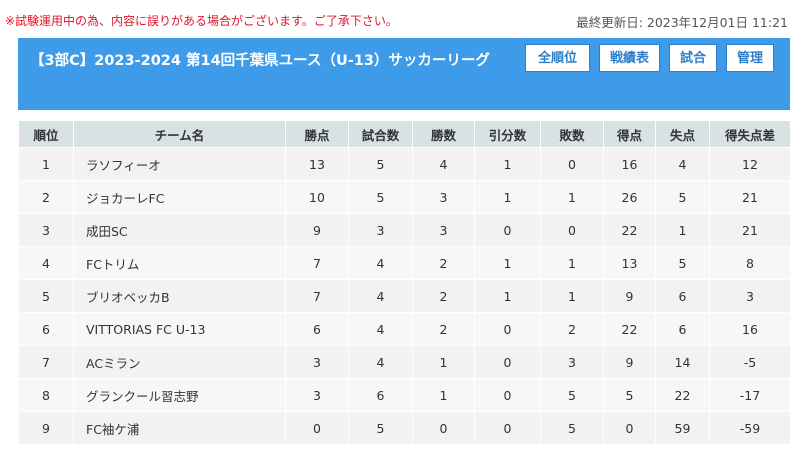 The height and width of the screenshot is (459, 802). I want to click on goal-diff-cell: -17, so click(750, 395).